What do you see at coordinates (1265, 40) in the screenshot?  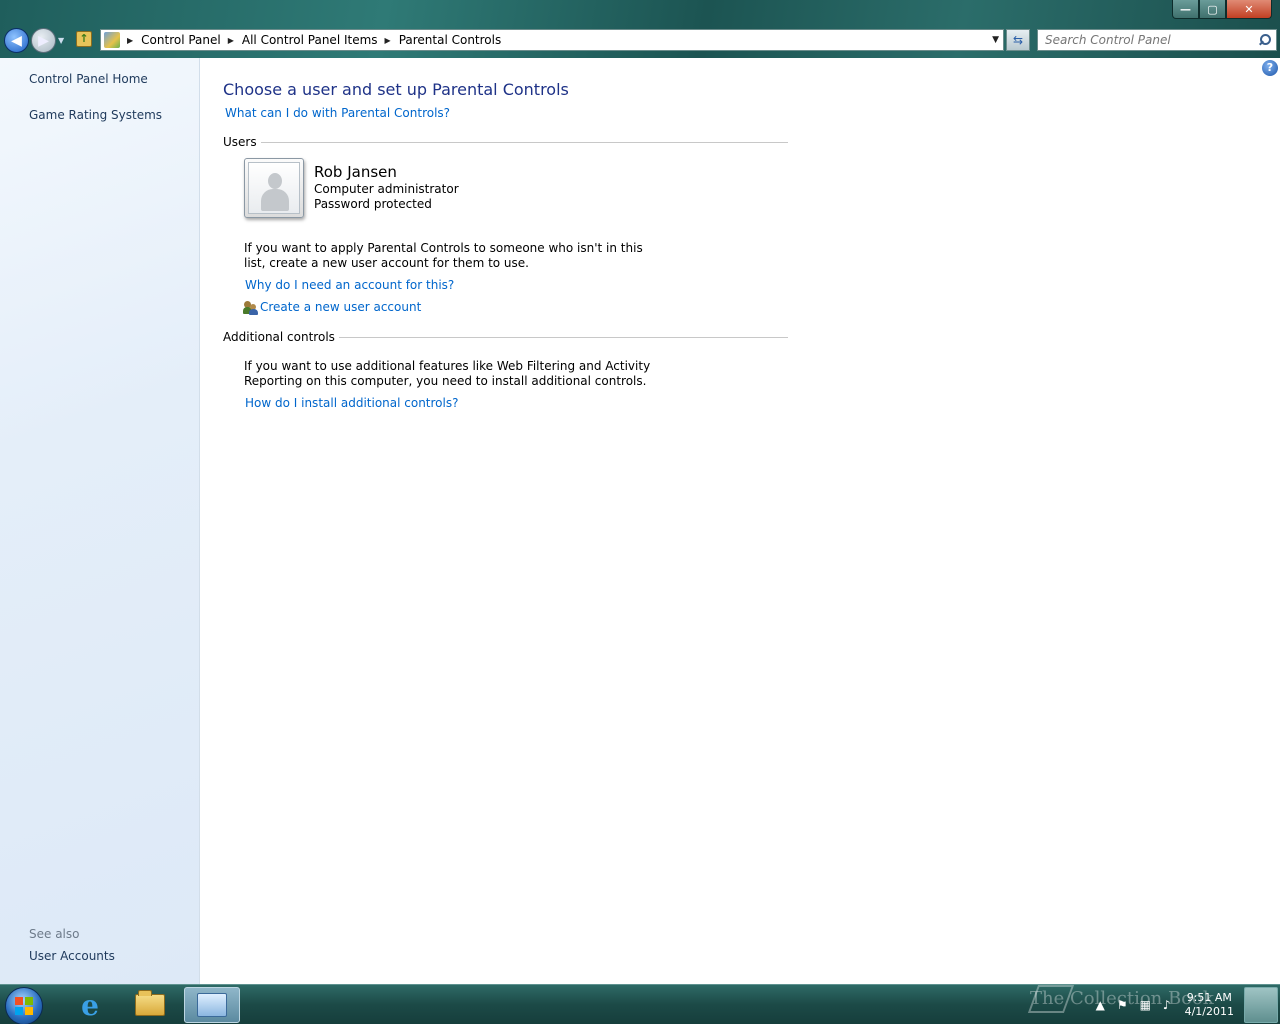 I see `search-icon` at bounding box center [1265, 40].